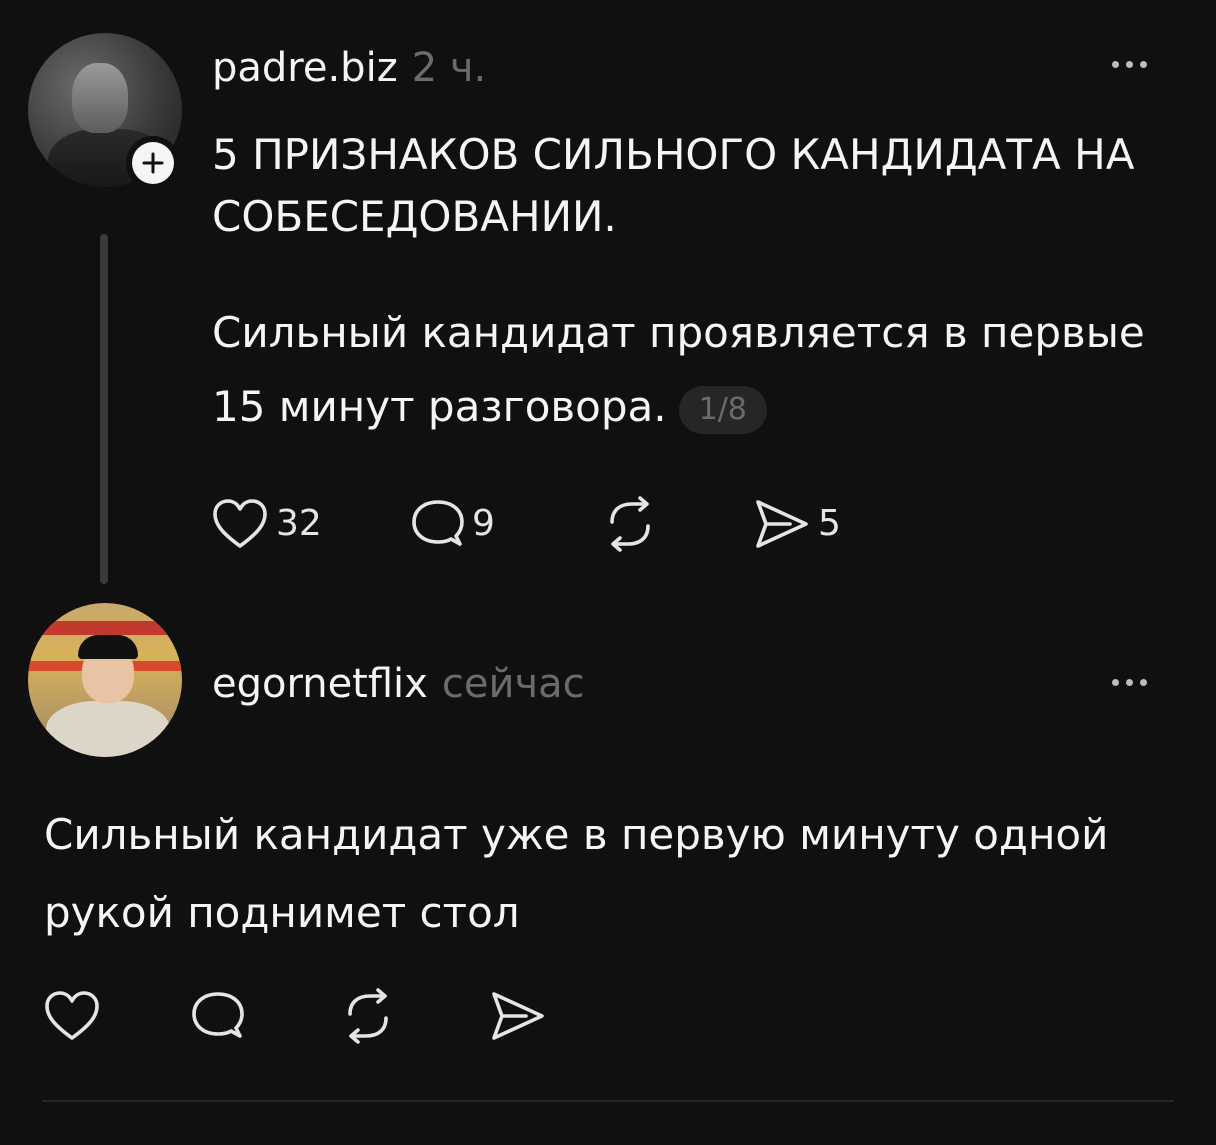  I want to click on avatar-background-shelf, so click(105, 628).